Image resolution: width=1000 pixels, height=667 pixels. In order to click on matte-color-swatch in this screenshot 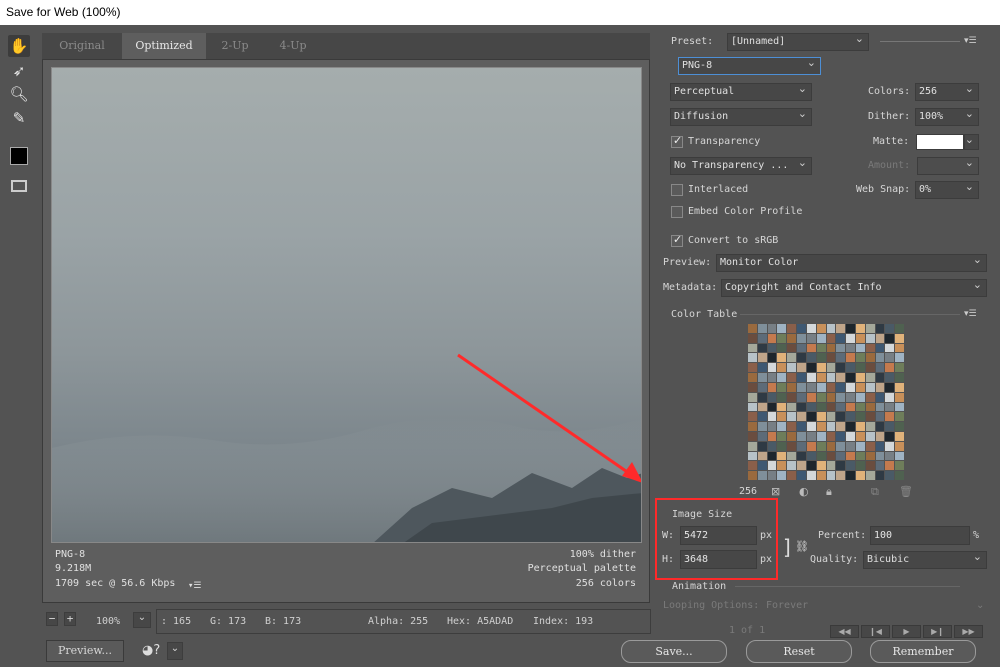, I will do `click(940, 142)`.